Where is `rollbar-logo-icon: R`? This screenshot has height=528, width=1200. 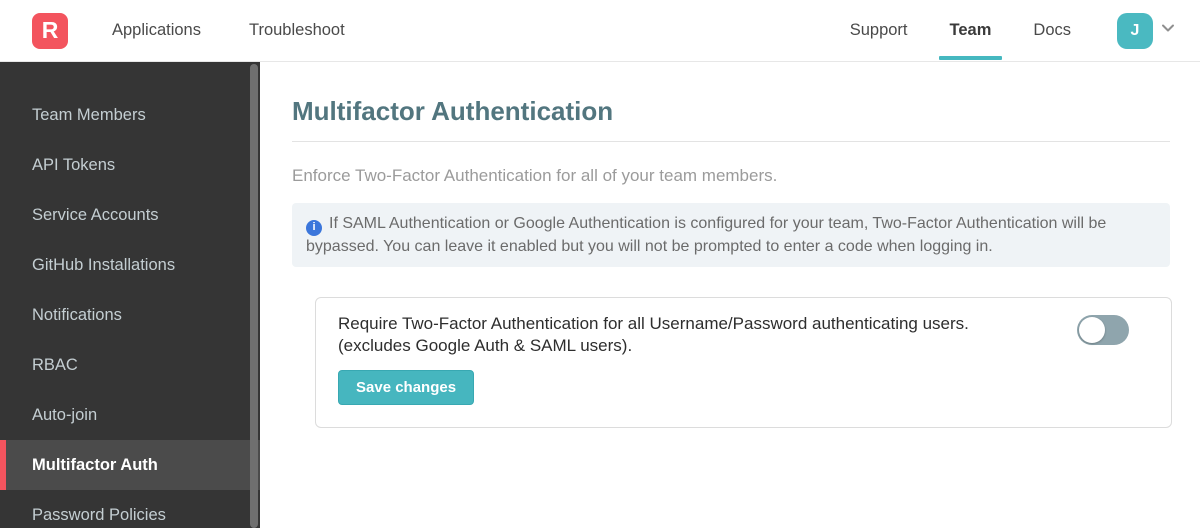
rollbar-logo-icon: R is located at coordinates (50, 30).